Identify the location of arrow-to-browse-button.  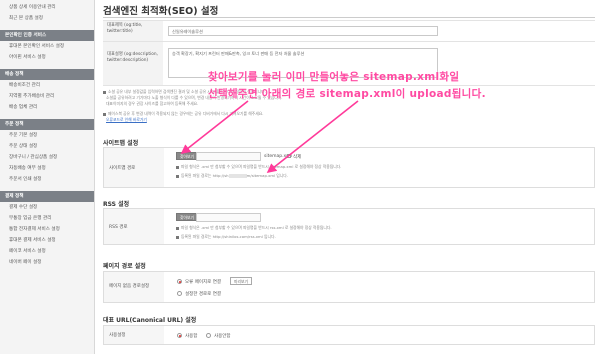
(214, 127).